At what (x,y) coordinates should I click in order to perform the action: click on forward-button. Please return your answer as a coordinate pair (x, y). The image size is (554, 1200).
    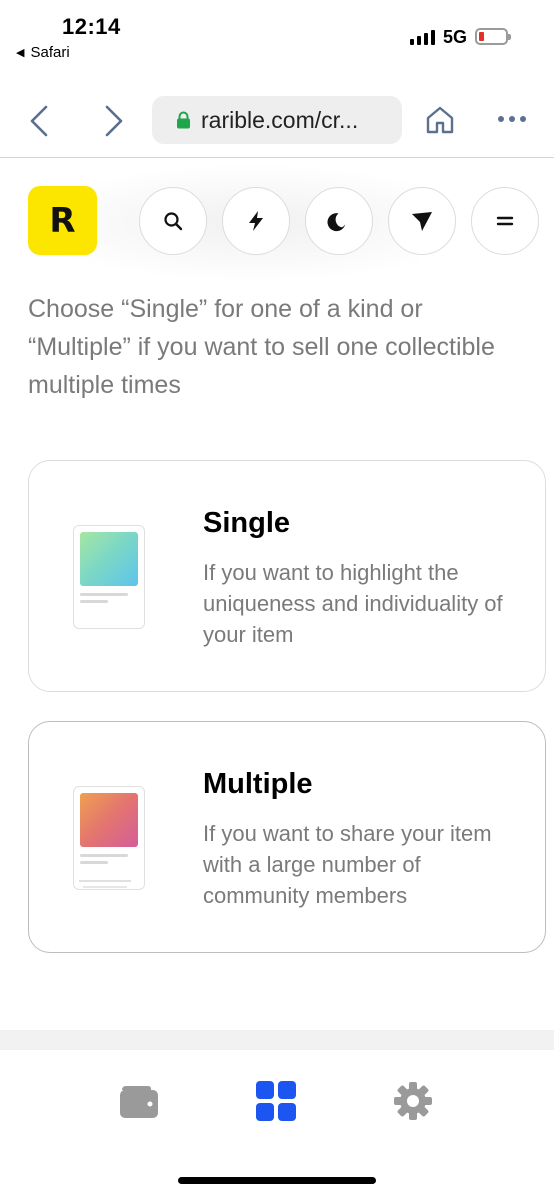
    Looking at the image, I should click on (114, 121).